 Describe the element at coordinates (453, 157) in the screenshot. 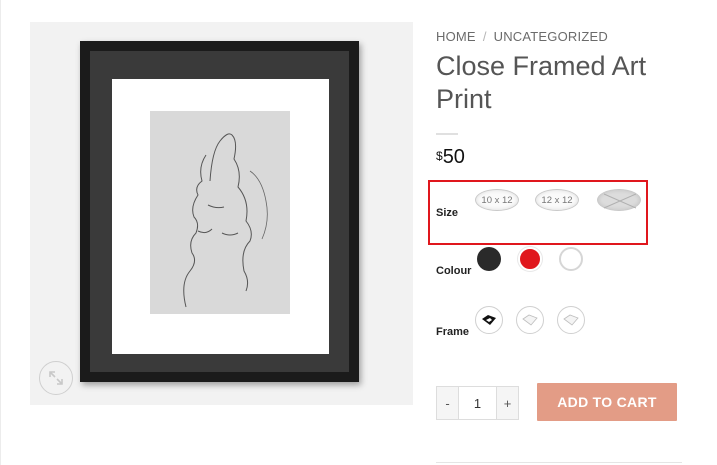

I see `price-amount: 50` at that location.